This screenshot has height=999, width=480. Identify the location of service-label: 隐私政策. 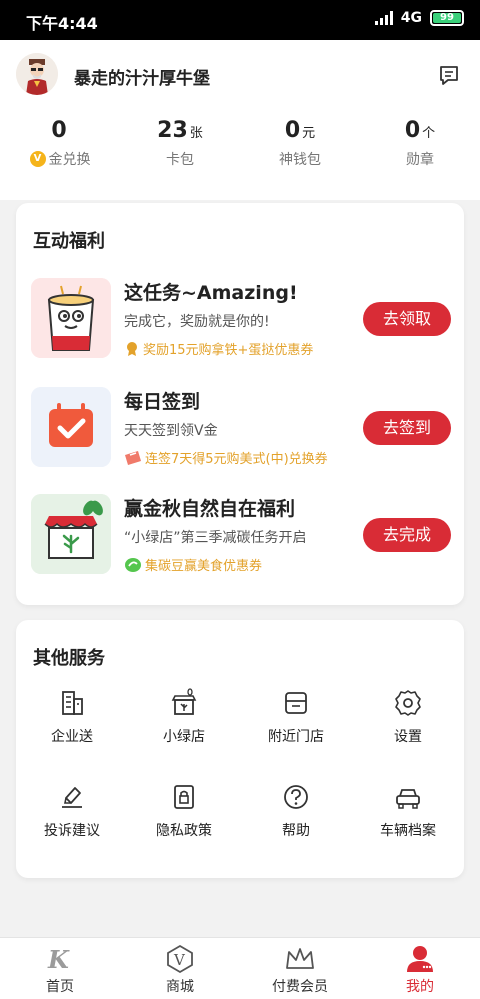
(184, 831).